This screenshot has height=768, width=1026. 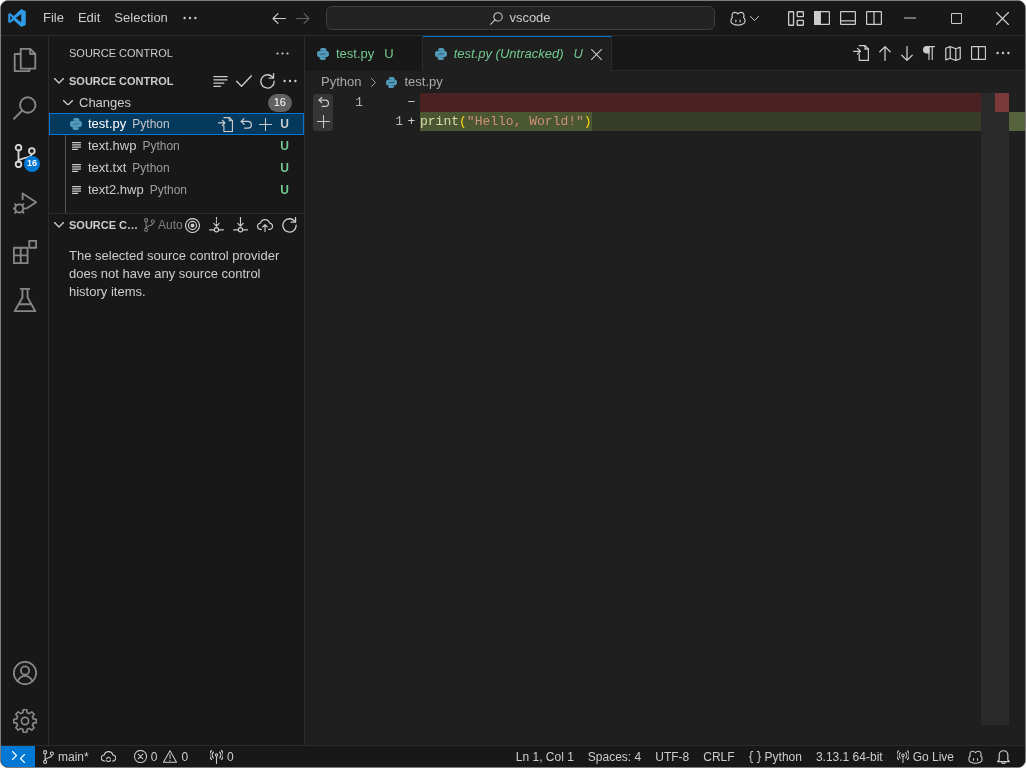 I want to click on section-header: SOURCE CONTROL, so click(x=114, y=81).